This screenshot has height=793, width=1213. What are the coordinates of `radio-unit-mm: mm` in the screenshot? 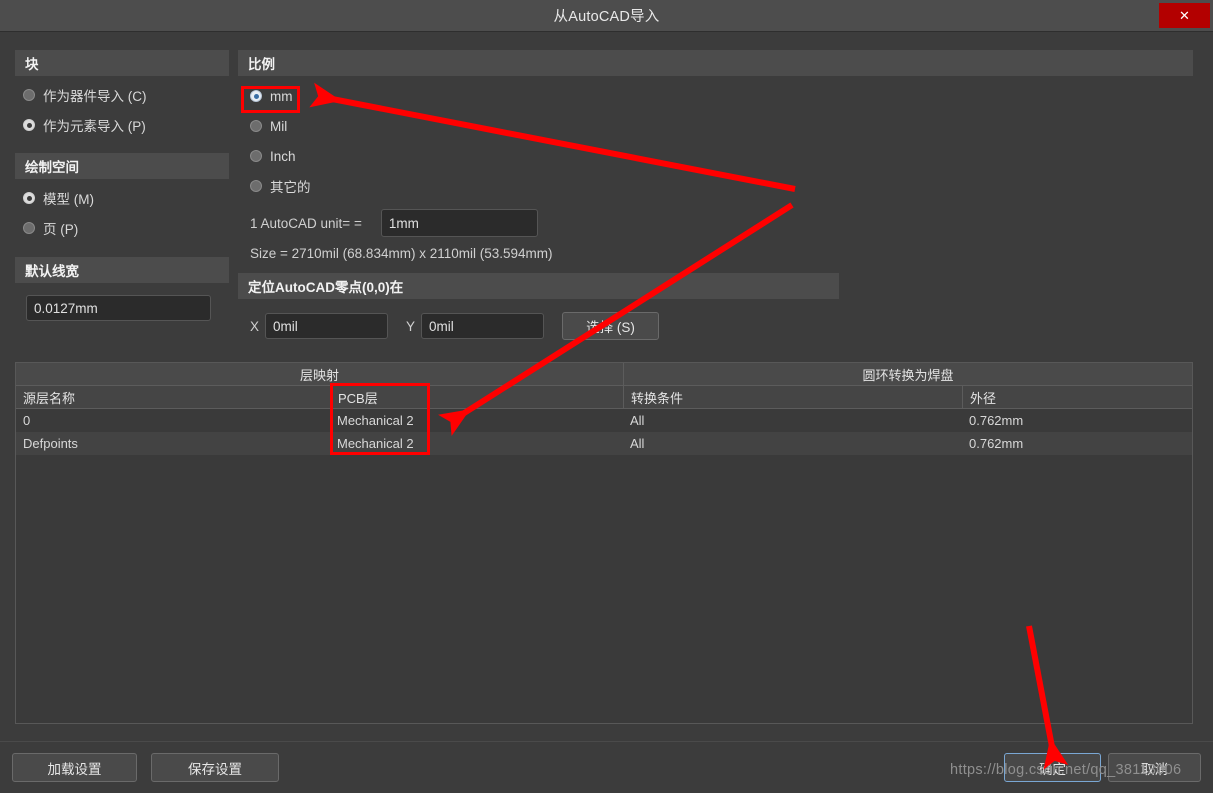 It's located at (721, 96).